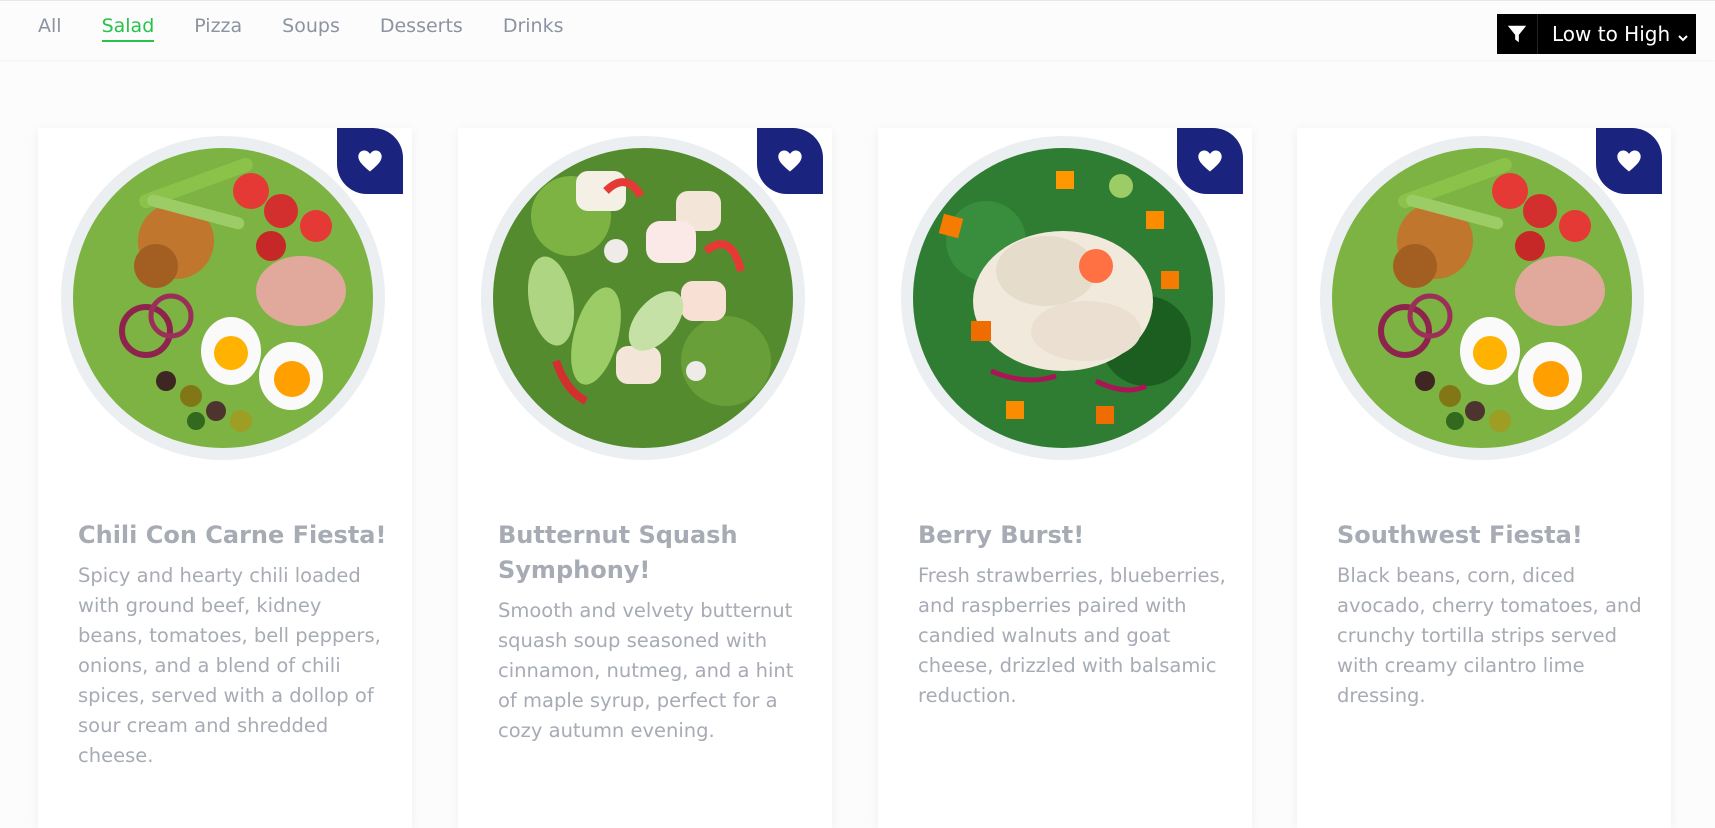  What do you see at coordinates (50, 27) in the screenshot?
I see `tab-all: All` at bounding box center [50, 27].